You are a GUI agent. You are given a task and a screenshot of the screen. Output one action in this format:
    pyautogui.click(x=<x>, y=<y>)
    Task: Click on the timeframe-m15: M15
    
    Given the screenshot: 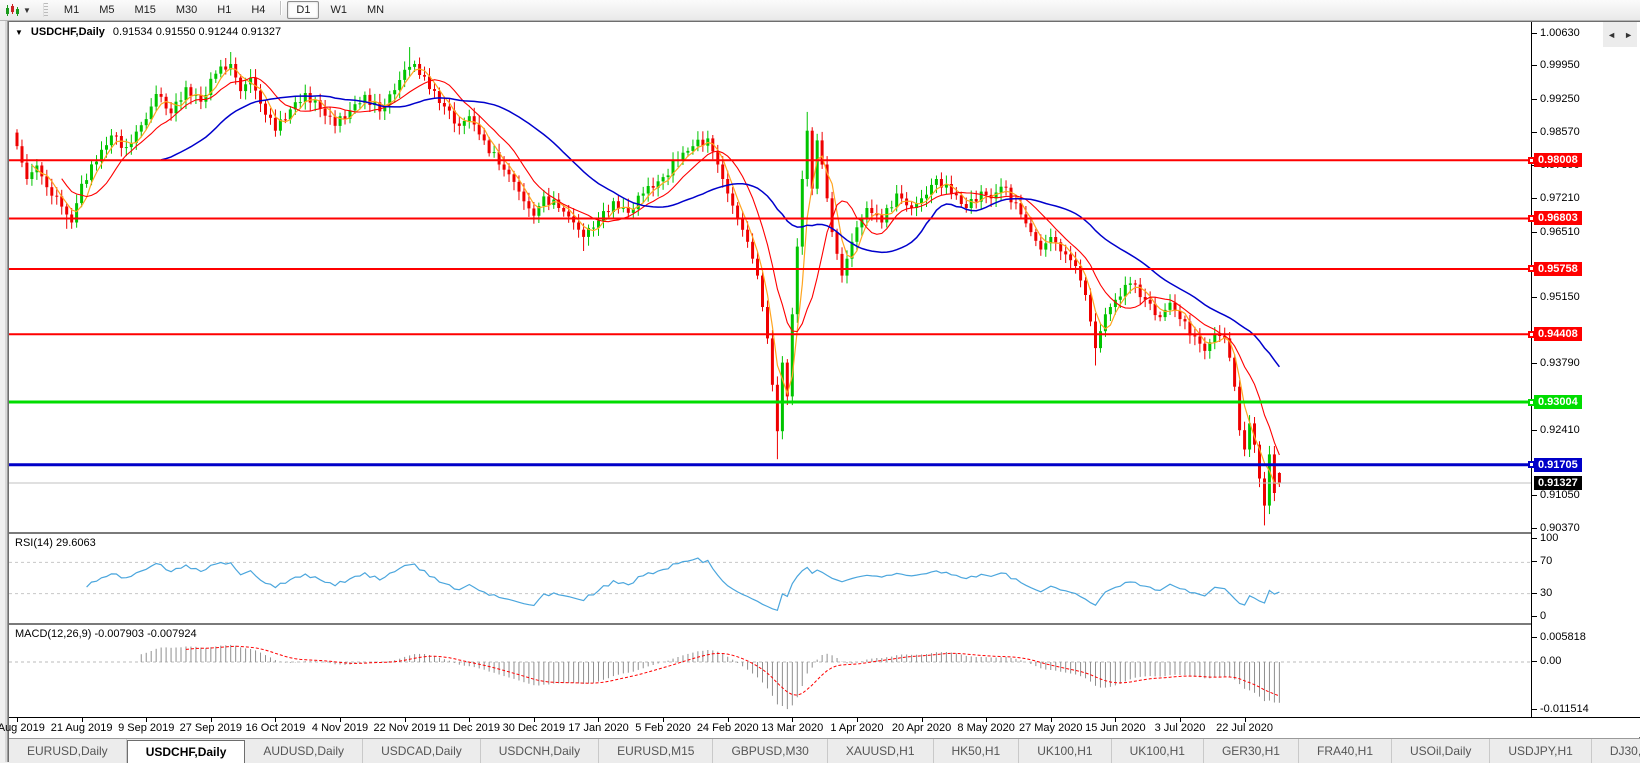 What is the action you would take?
    pyautogui.click(x=144, y=10)
    